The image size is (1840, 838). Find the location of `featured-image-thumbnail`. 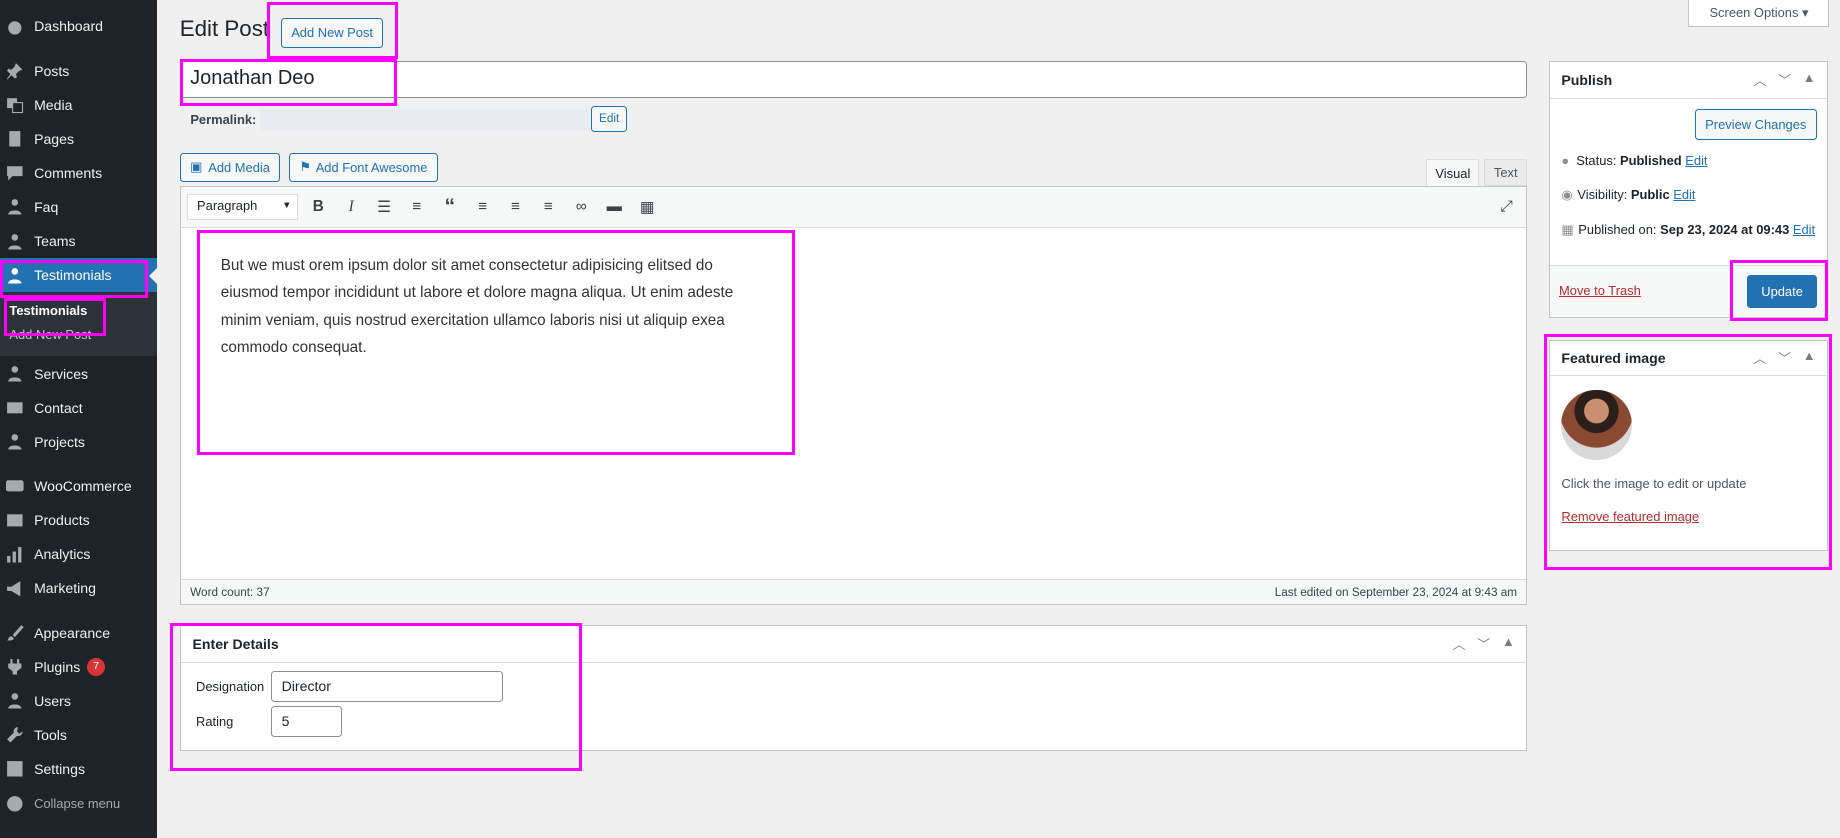

featured-image-thumbnail is located at coordinates (1596, 425).